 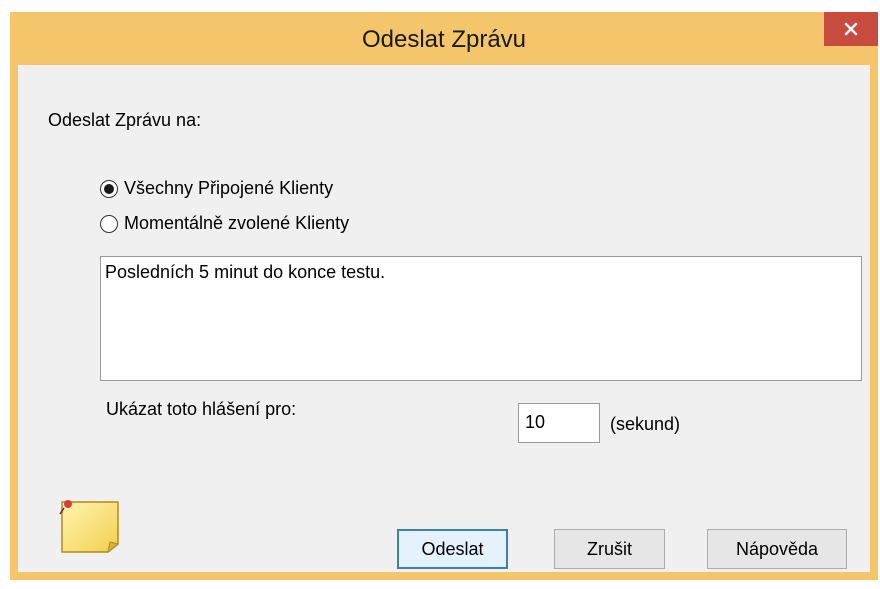 I want to click on window-border-right, so click(x=874, y=322).